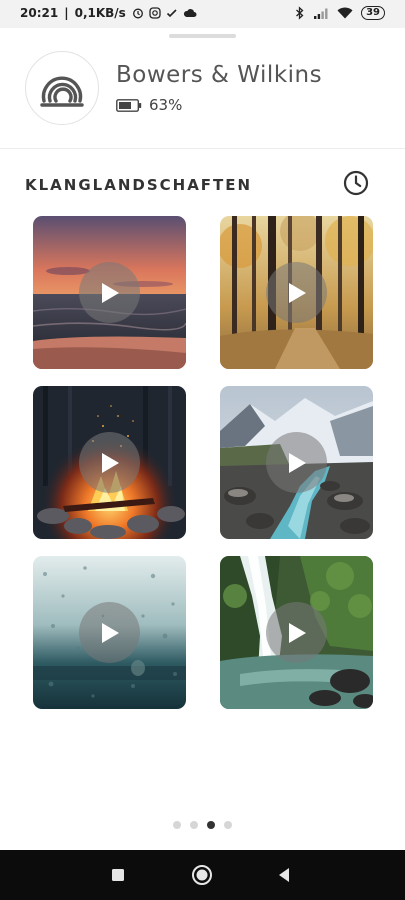 The width and height of the screenshot is (405, 900). I want to click on device-battery: 63%, so click(149, 105).